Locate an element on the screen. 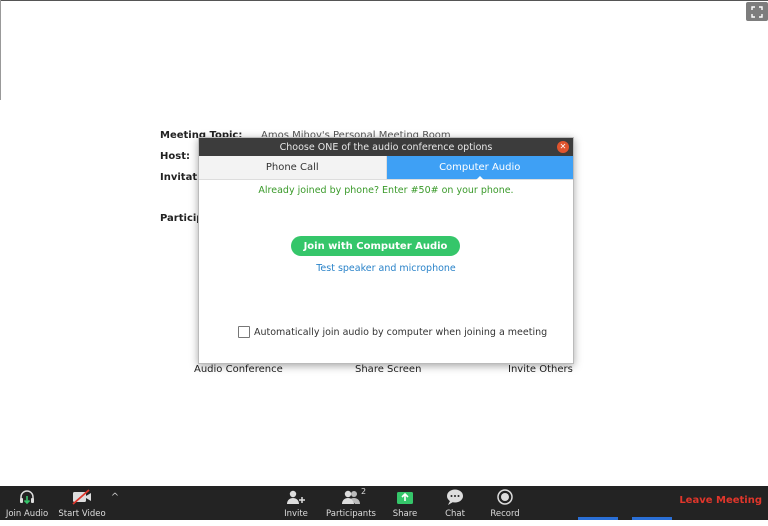  tab-phone-call: Phone Call is located at coordinates (293, 167).